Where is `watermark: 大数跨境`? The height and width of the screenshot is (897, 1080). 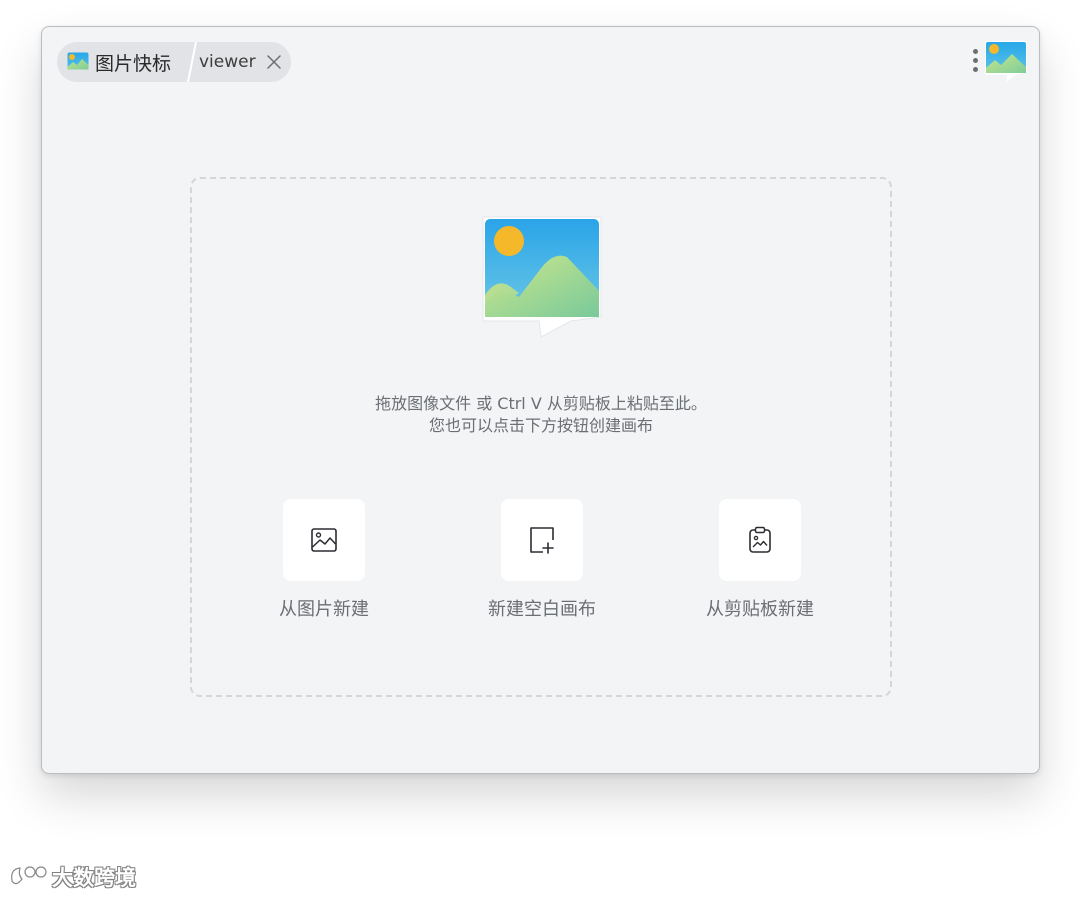 watermark: 大数跨境 is located at coordinates (72, 877).